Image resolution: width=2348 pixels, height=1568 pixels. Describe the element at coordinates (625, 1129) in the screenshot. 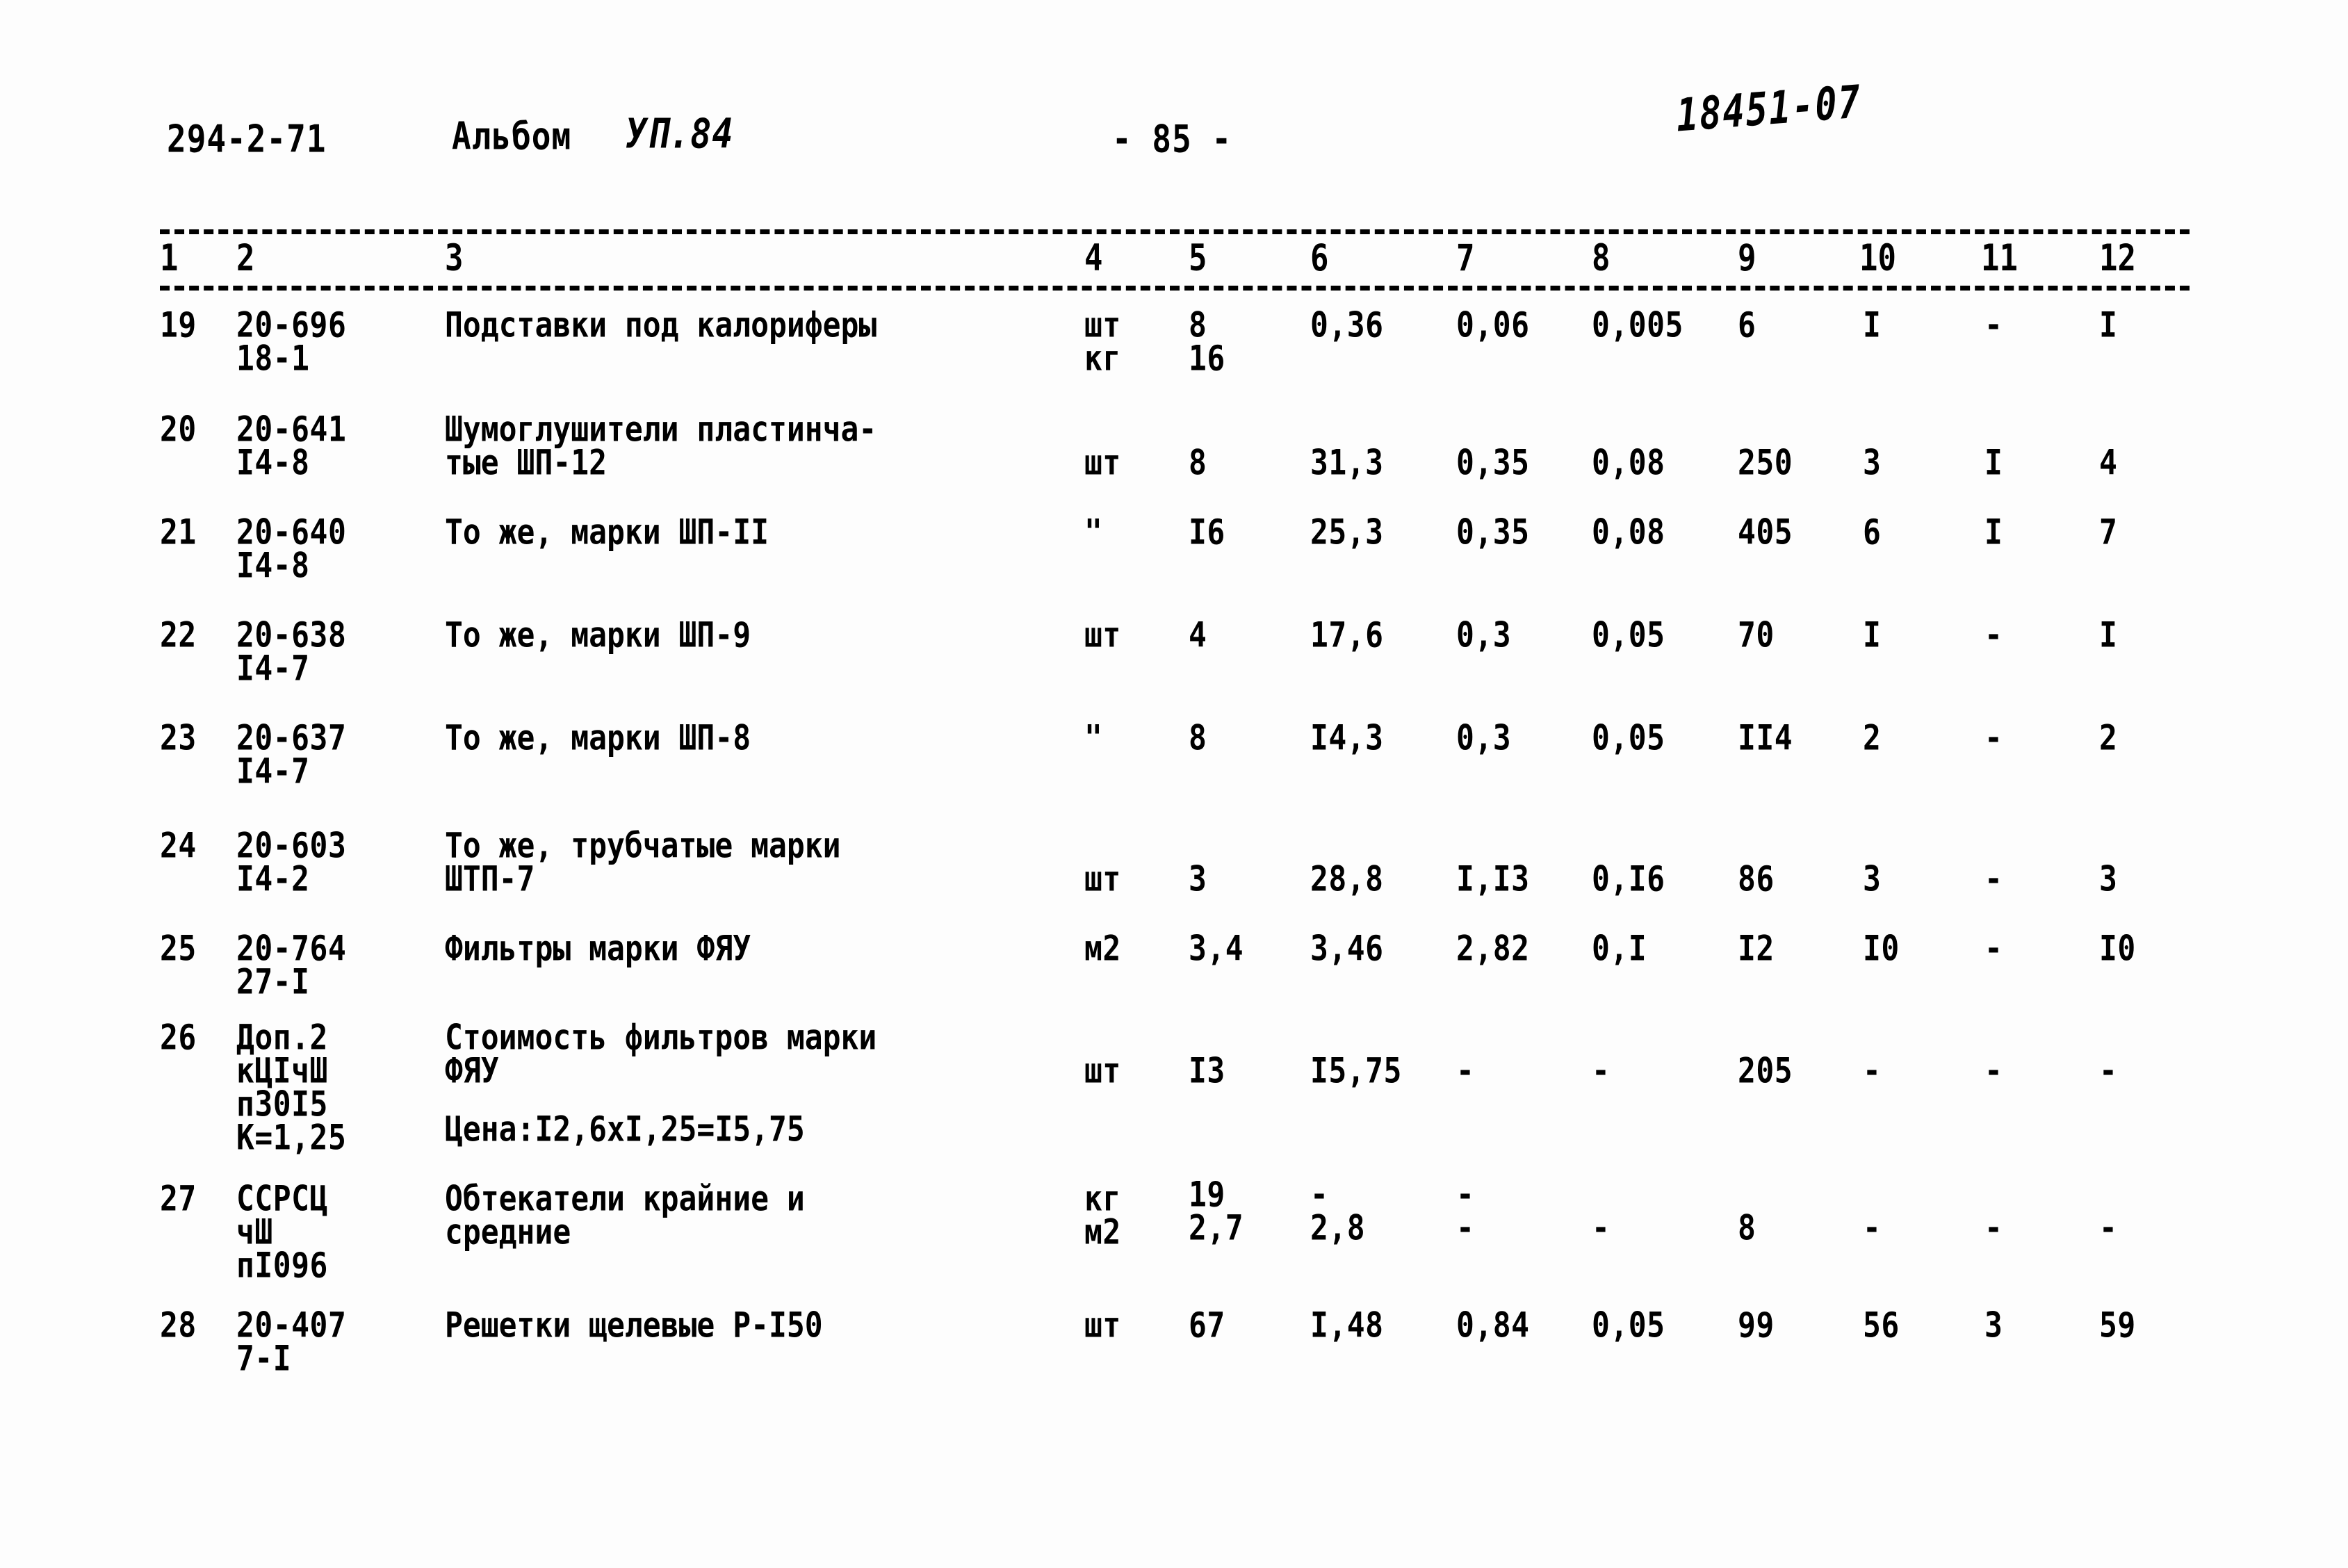

I see `table-cell: Цена:I2,6xI,25=I5,75` at that location.